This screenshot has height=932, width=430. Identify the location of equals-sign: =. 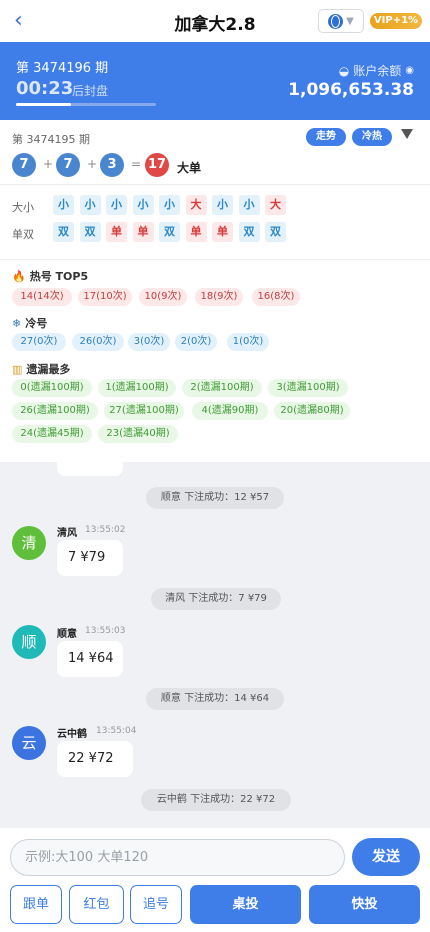
(136, 164).